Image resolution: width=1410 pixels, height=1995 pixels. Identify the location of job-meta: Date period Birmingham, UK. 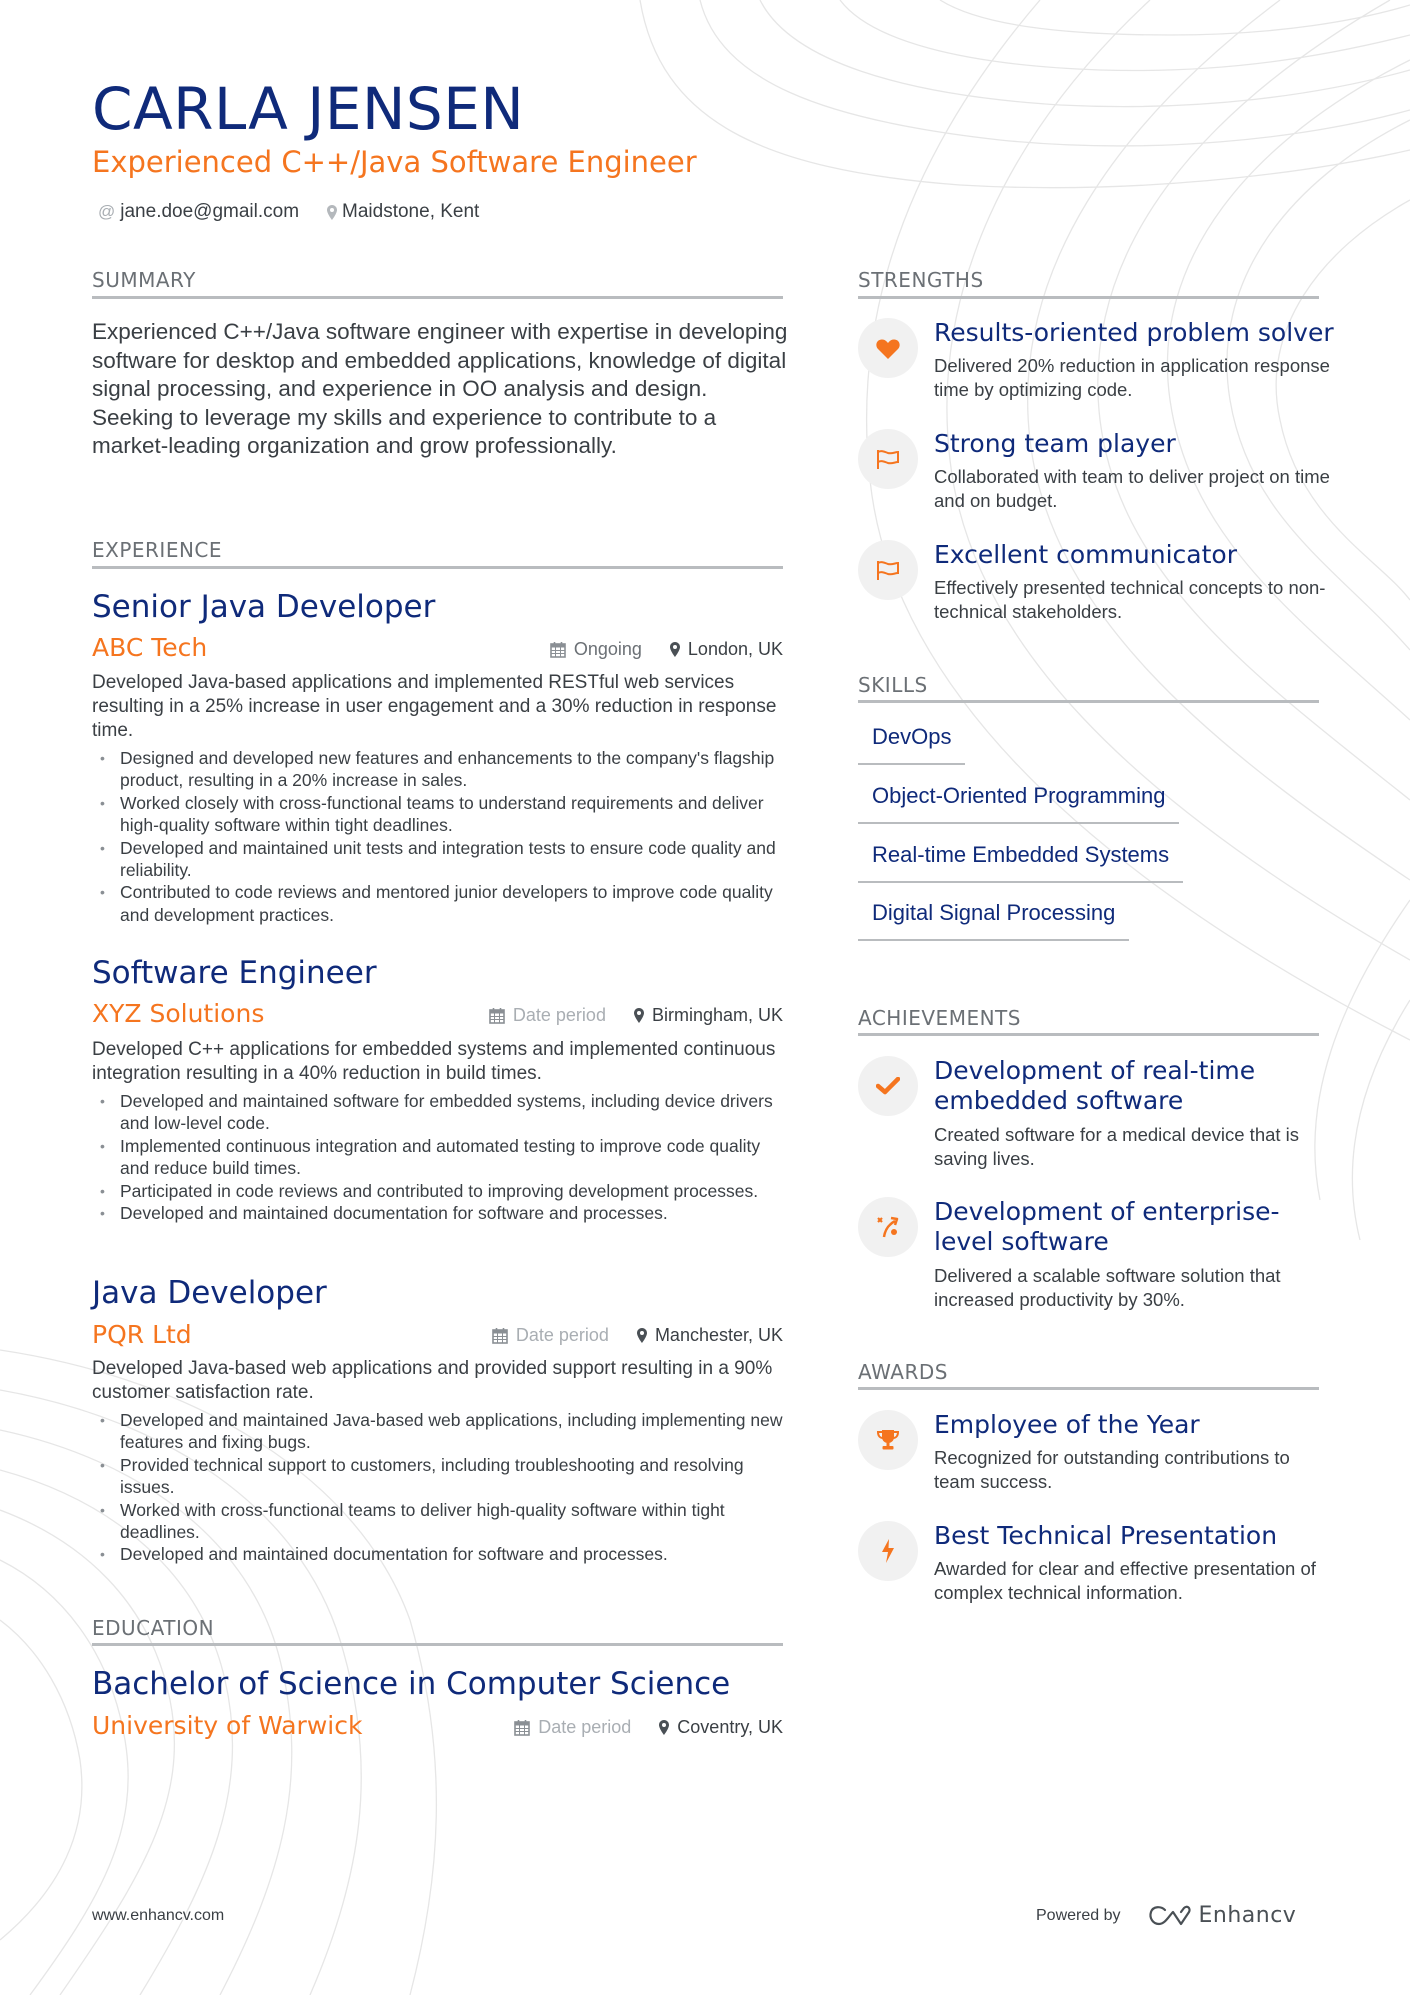
(636, 1015).